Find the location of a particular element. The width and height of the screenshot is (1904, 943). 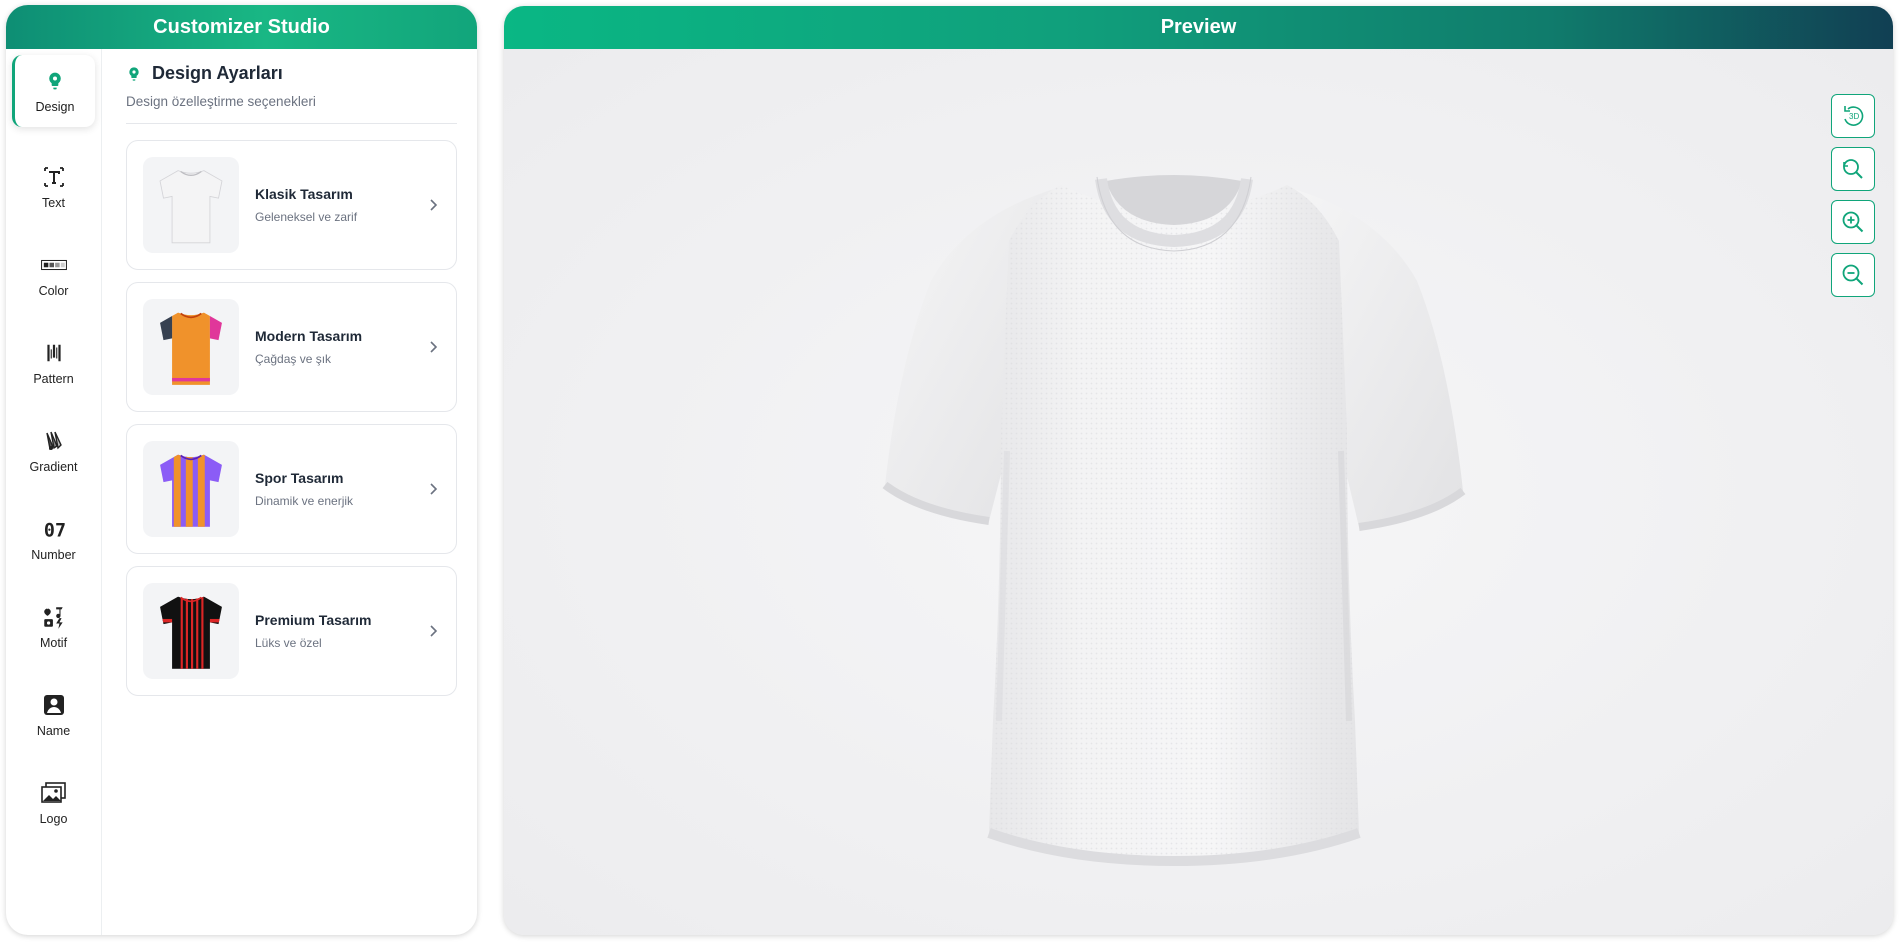

option-title: Modern Tasarım is located at coordinates (309, 336).